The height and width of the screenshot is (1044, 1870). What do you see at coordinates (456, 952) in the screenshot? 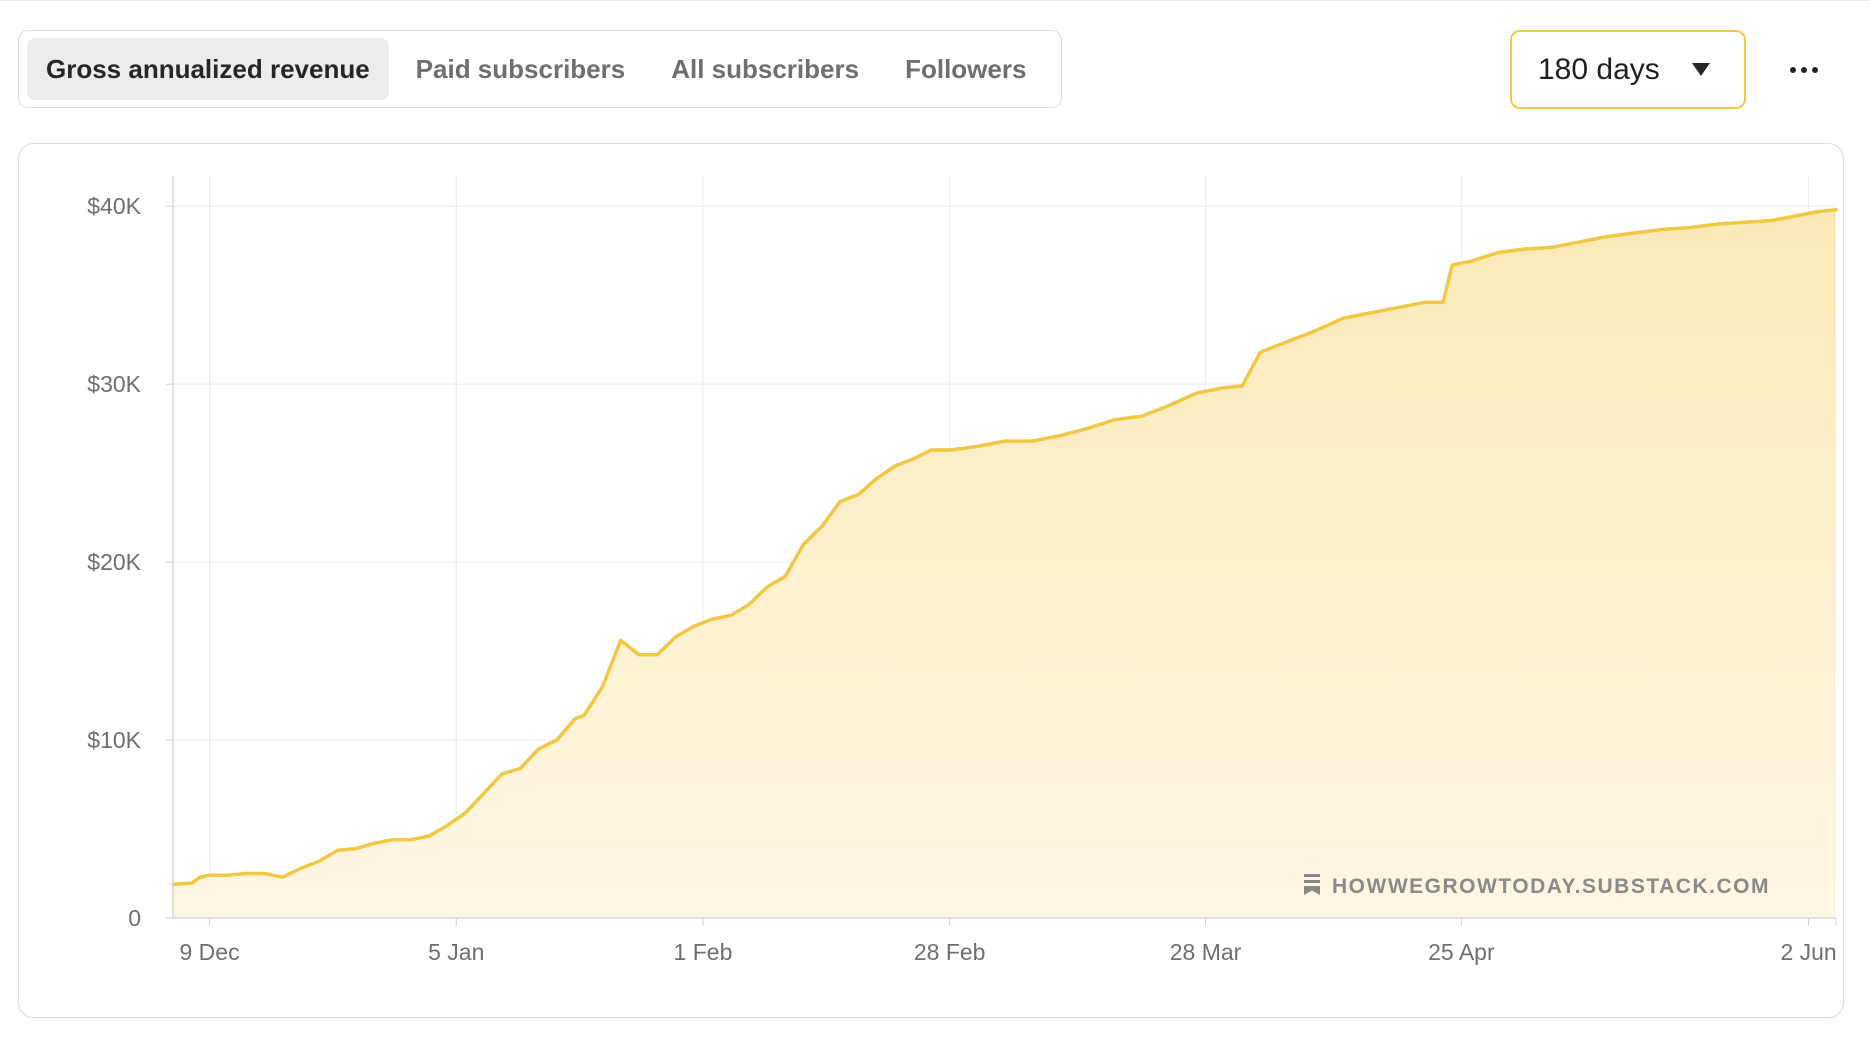
I see `x-tick-label: 5 Jan` at bounding box center [456, 952].